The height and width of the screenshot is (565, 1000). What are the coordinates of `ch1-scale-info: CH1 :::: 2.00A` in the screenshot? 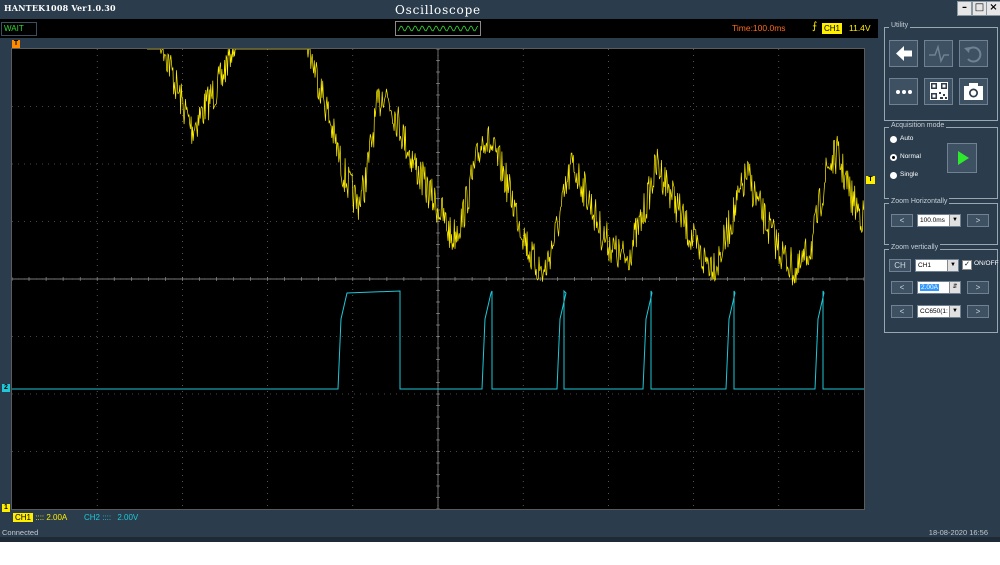 It's located at (40, 517).